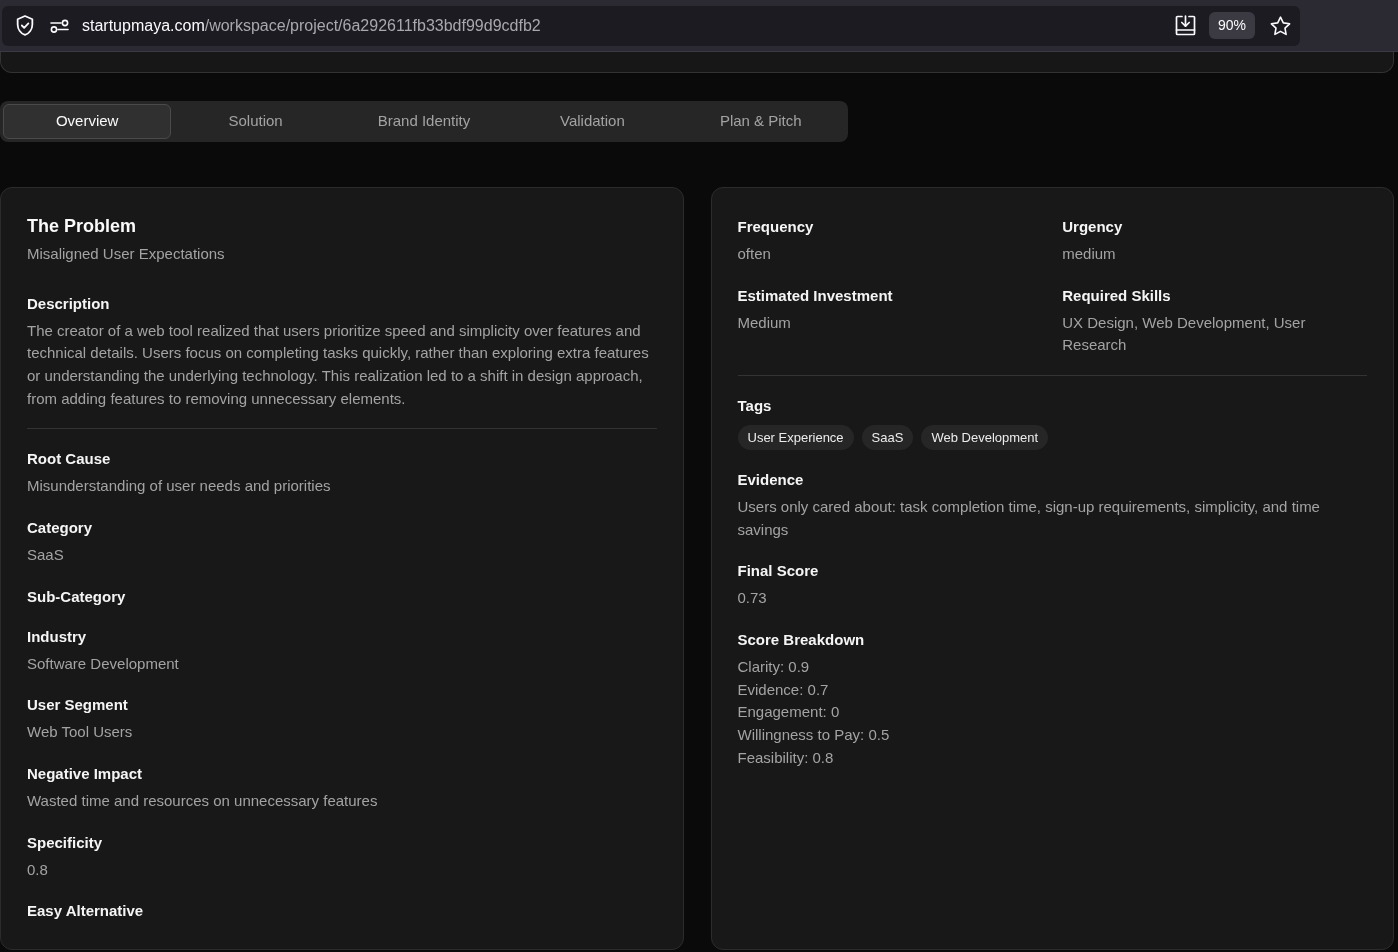 The image size is (1398, 952). I want to click on field-value: Medium, so click(764, 322).